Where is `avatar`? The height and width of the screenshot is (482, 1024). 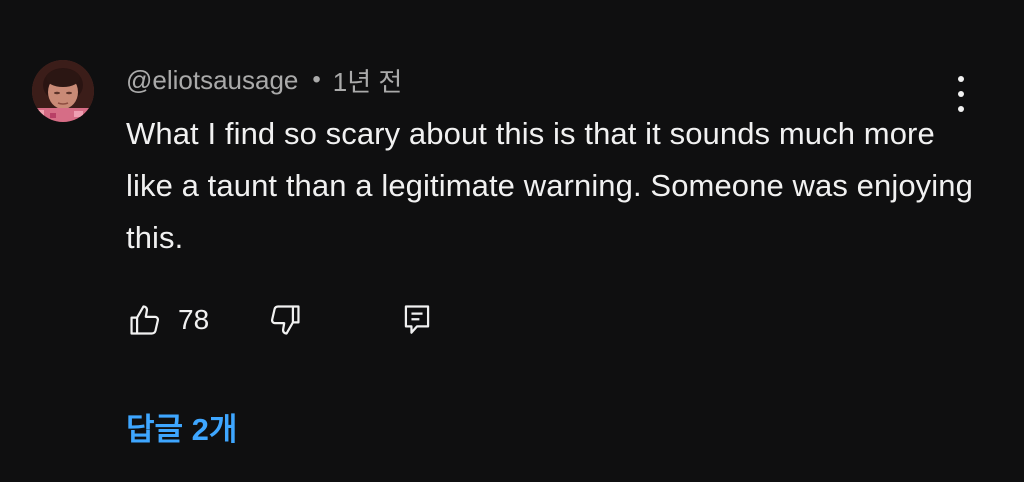 avatar is located at coordinates (63, 91).